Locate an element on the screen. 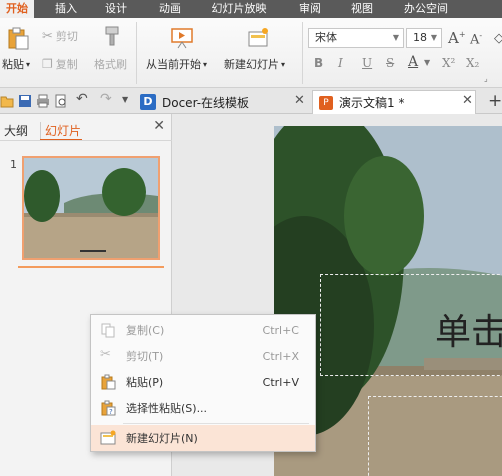 This screenshot has height=476, width=502. subscript-button: X₂ is located at coordinates (472, 63).